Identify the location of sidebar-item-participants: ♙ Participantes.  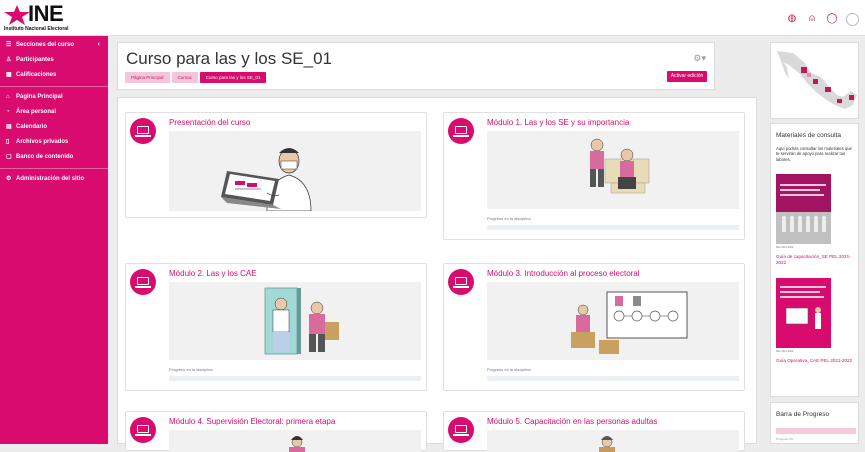
(54, 60).